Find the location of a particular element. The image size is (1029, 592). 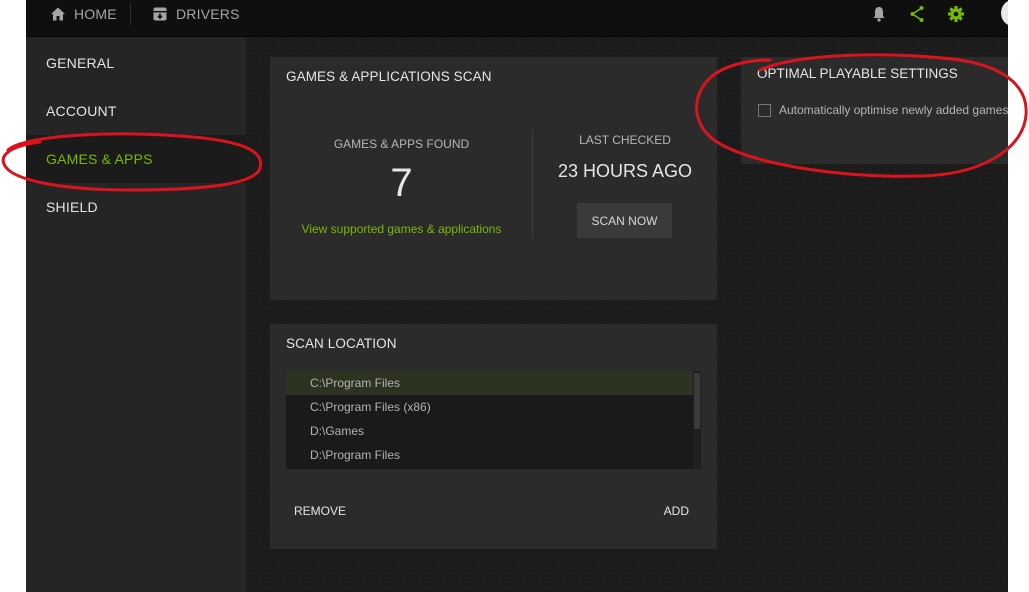

list-item: D:\Games is located at coordinates (489, 431).